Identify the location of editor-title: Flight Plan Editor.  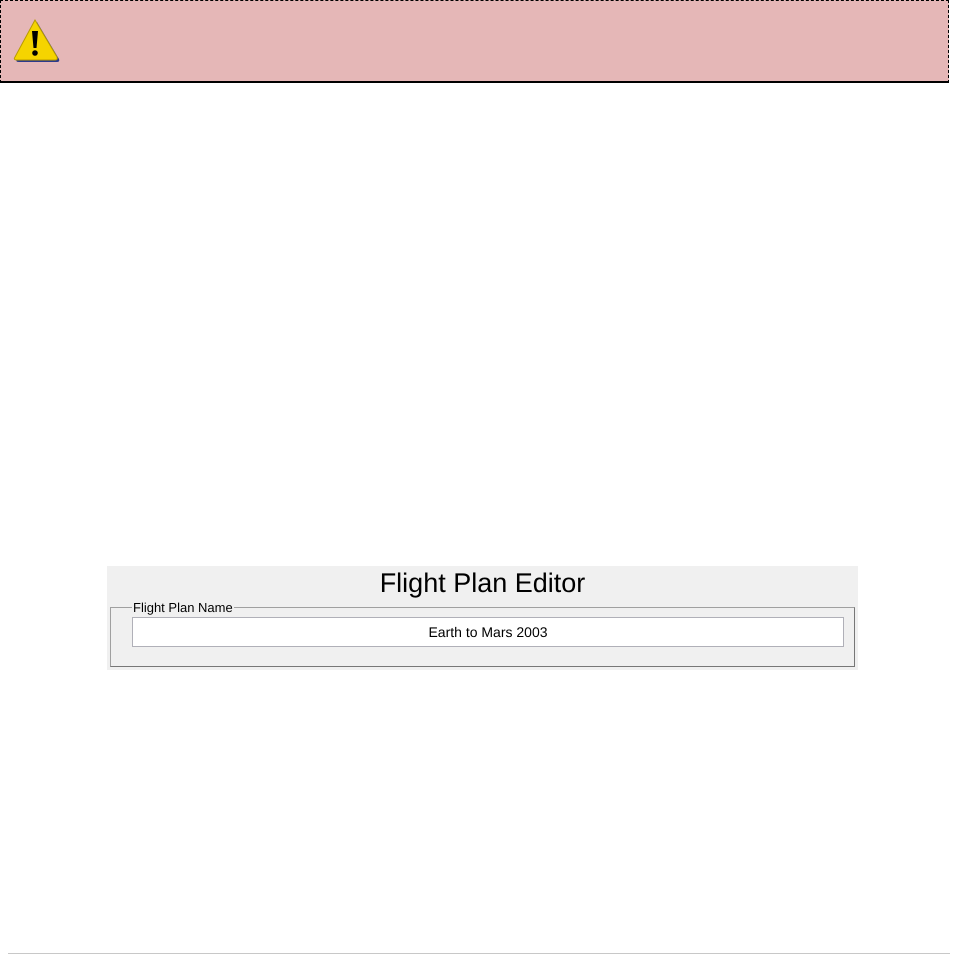
(483, 583).